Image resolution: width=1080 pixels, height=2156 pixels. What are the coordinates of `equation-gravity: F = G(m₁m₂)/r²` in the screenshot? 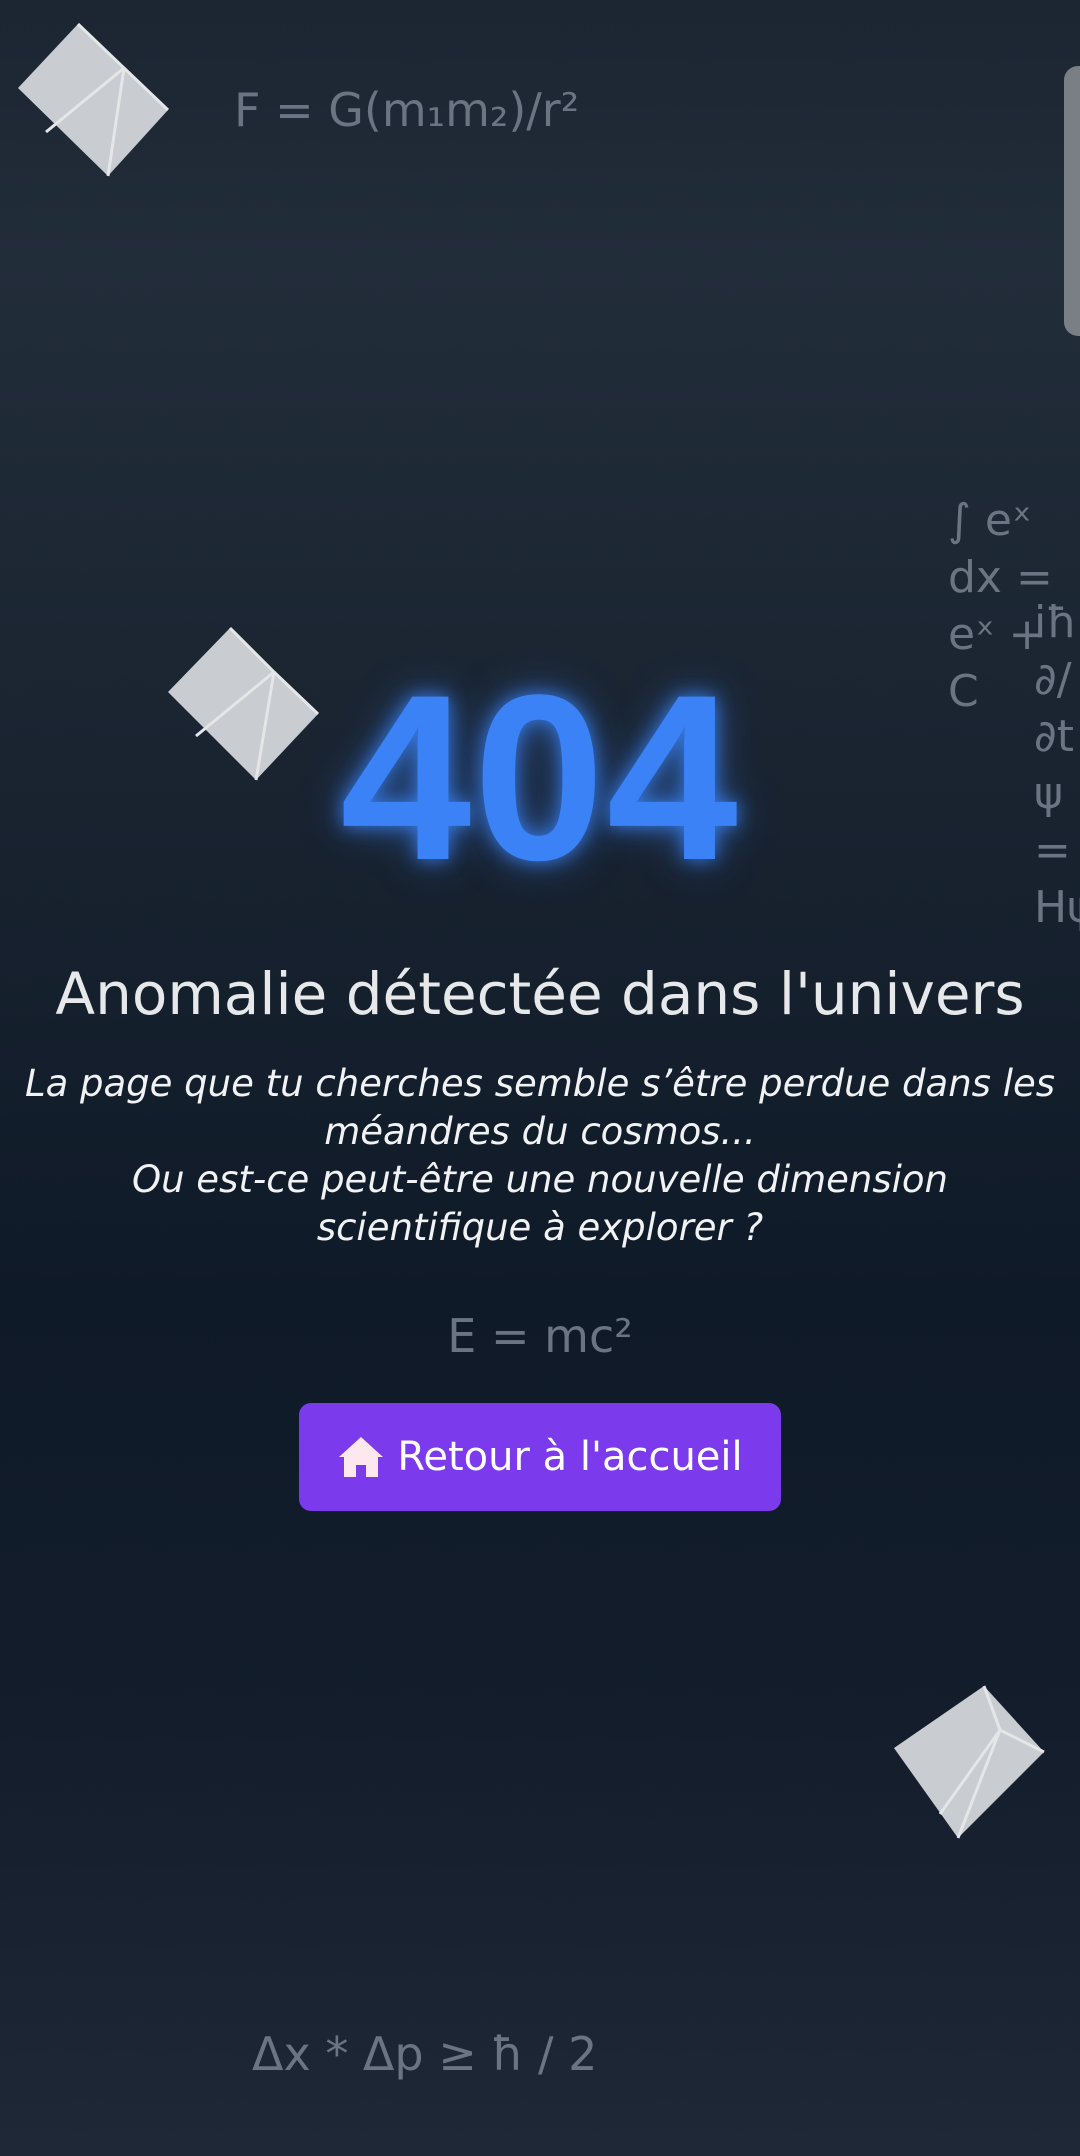 It's located at (407, 110).